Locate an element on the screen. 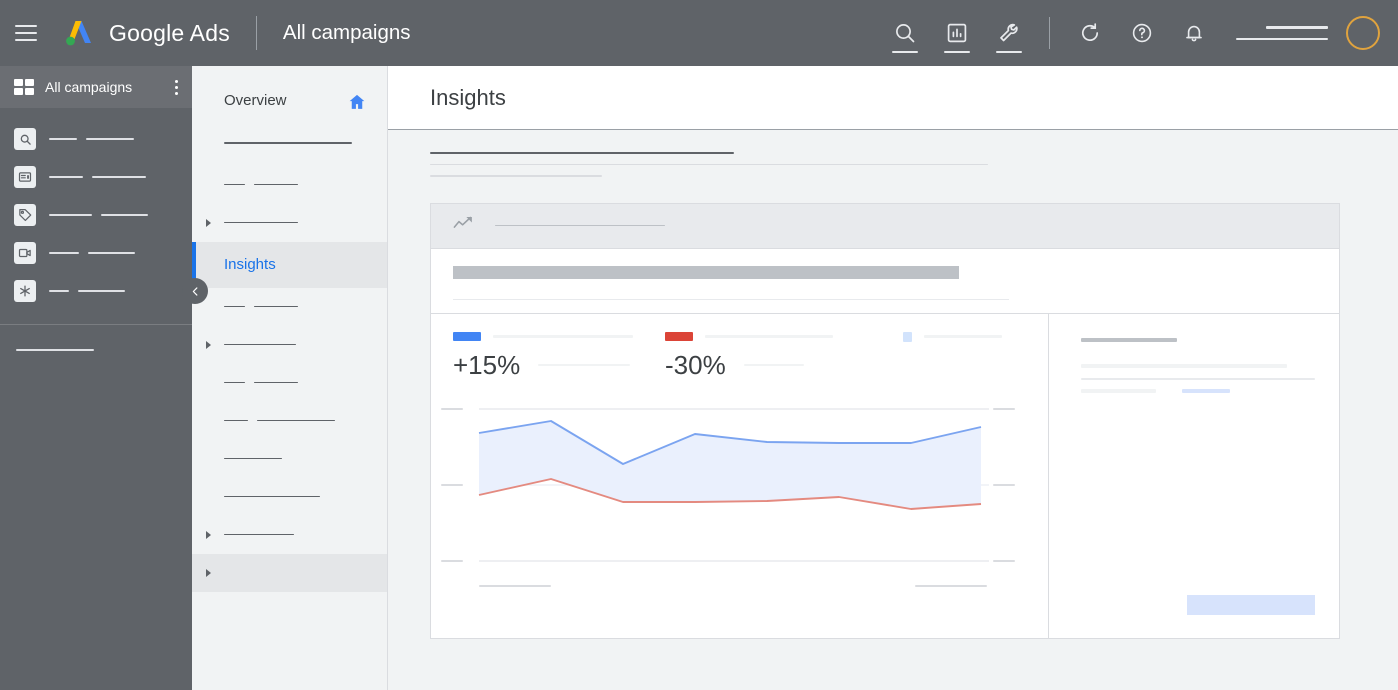  topbar-placeholder-lines is located at coordinates (1282, 33).